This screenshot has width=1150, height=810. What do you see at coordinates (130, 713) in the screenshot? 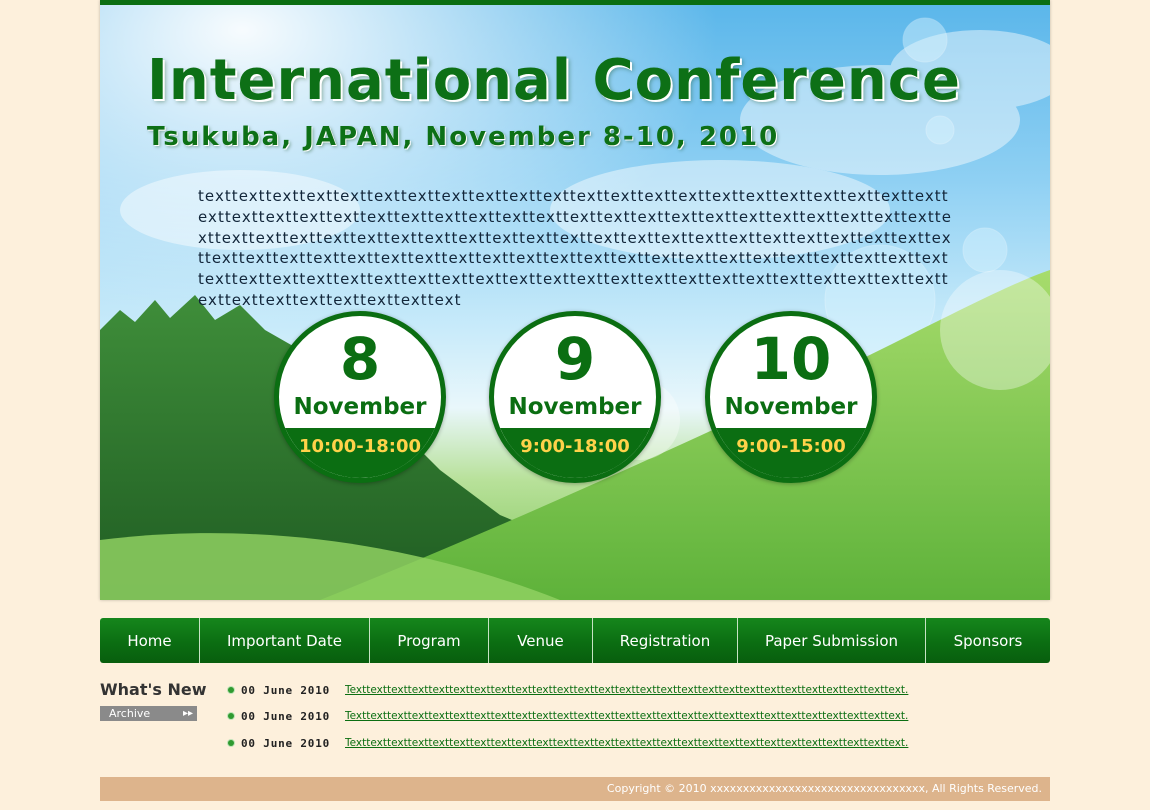
I see `archive-label: Archive` at bounding box center [130, 713].